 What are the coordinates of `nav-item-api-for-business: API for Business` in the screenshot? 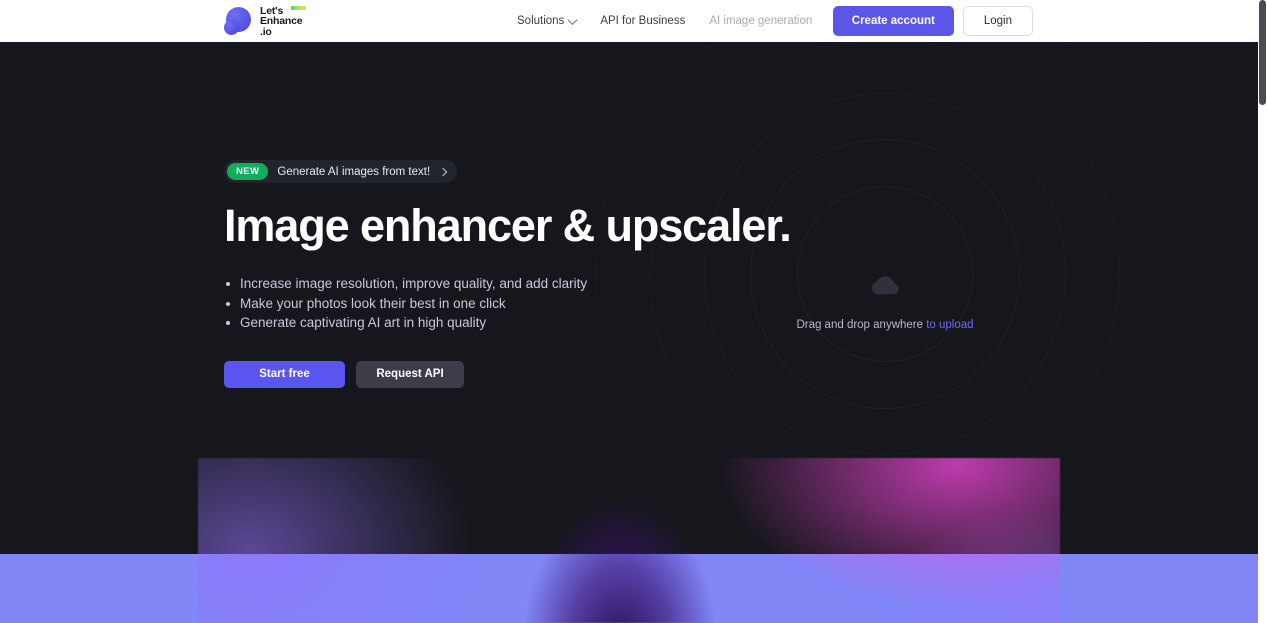 It's located at (642, 21).